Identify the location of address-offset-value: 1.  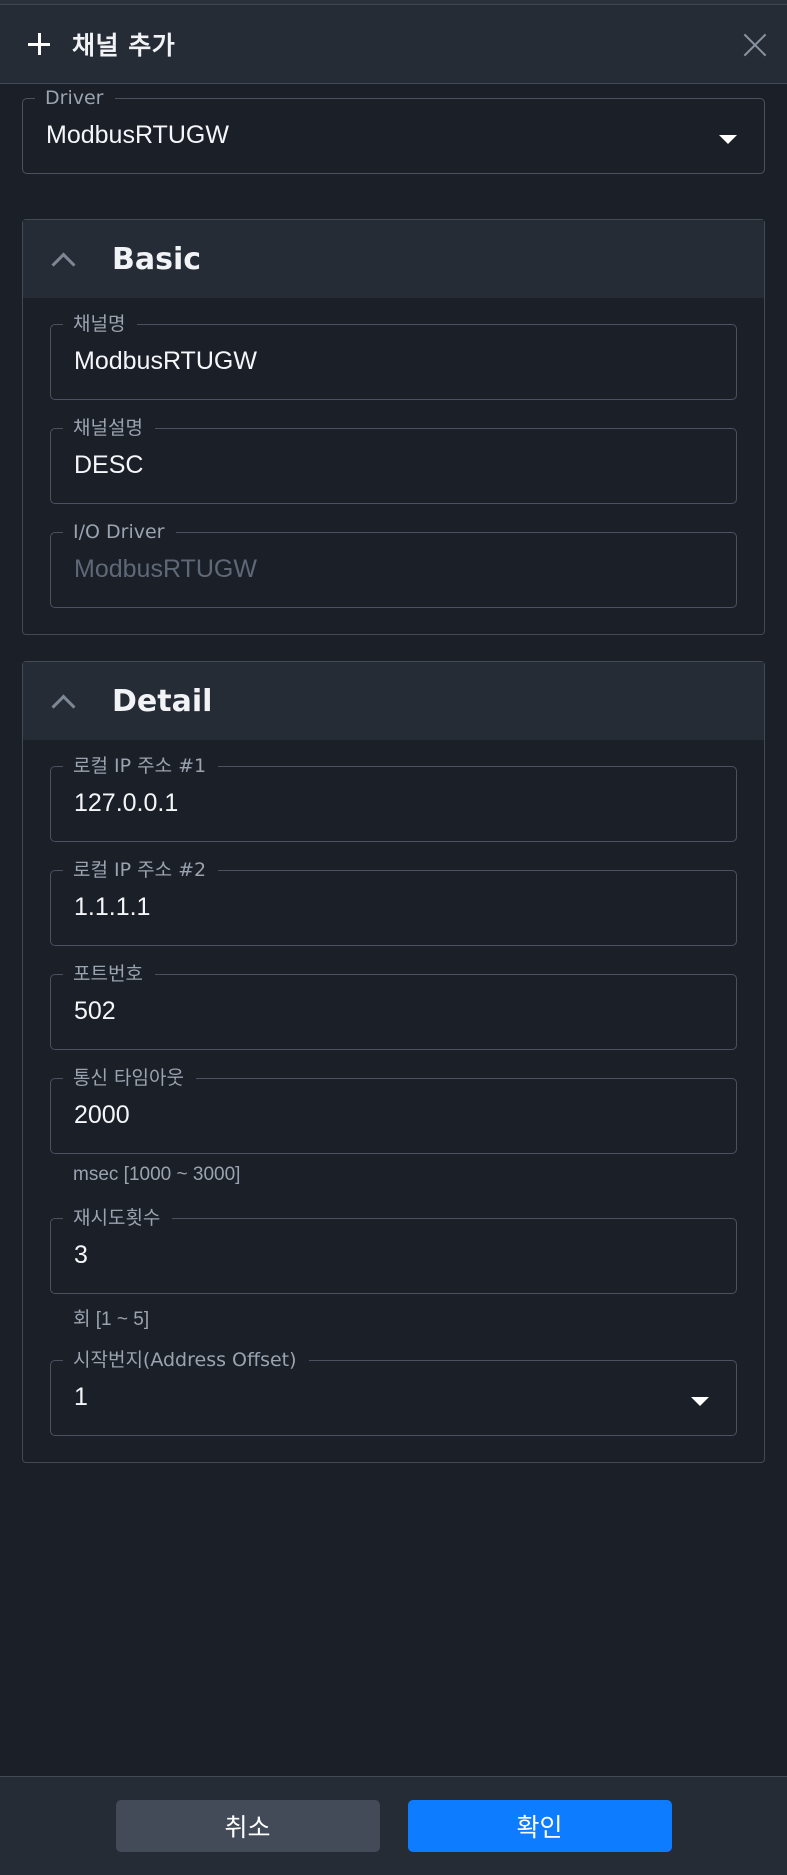
(81, 1397).